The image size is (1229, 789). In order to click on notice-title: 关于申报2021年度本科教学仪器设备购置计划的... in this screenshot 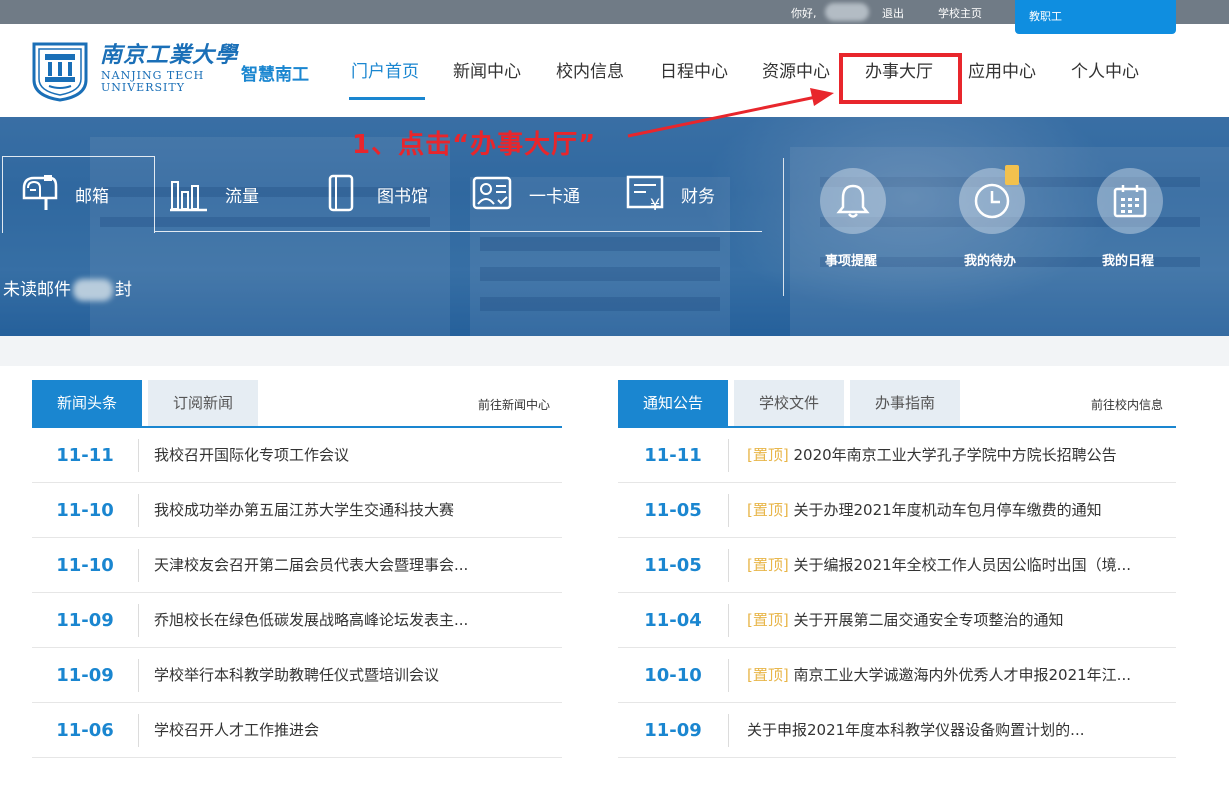, I will do `click(959, 730)`.